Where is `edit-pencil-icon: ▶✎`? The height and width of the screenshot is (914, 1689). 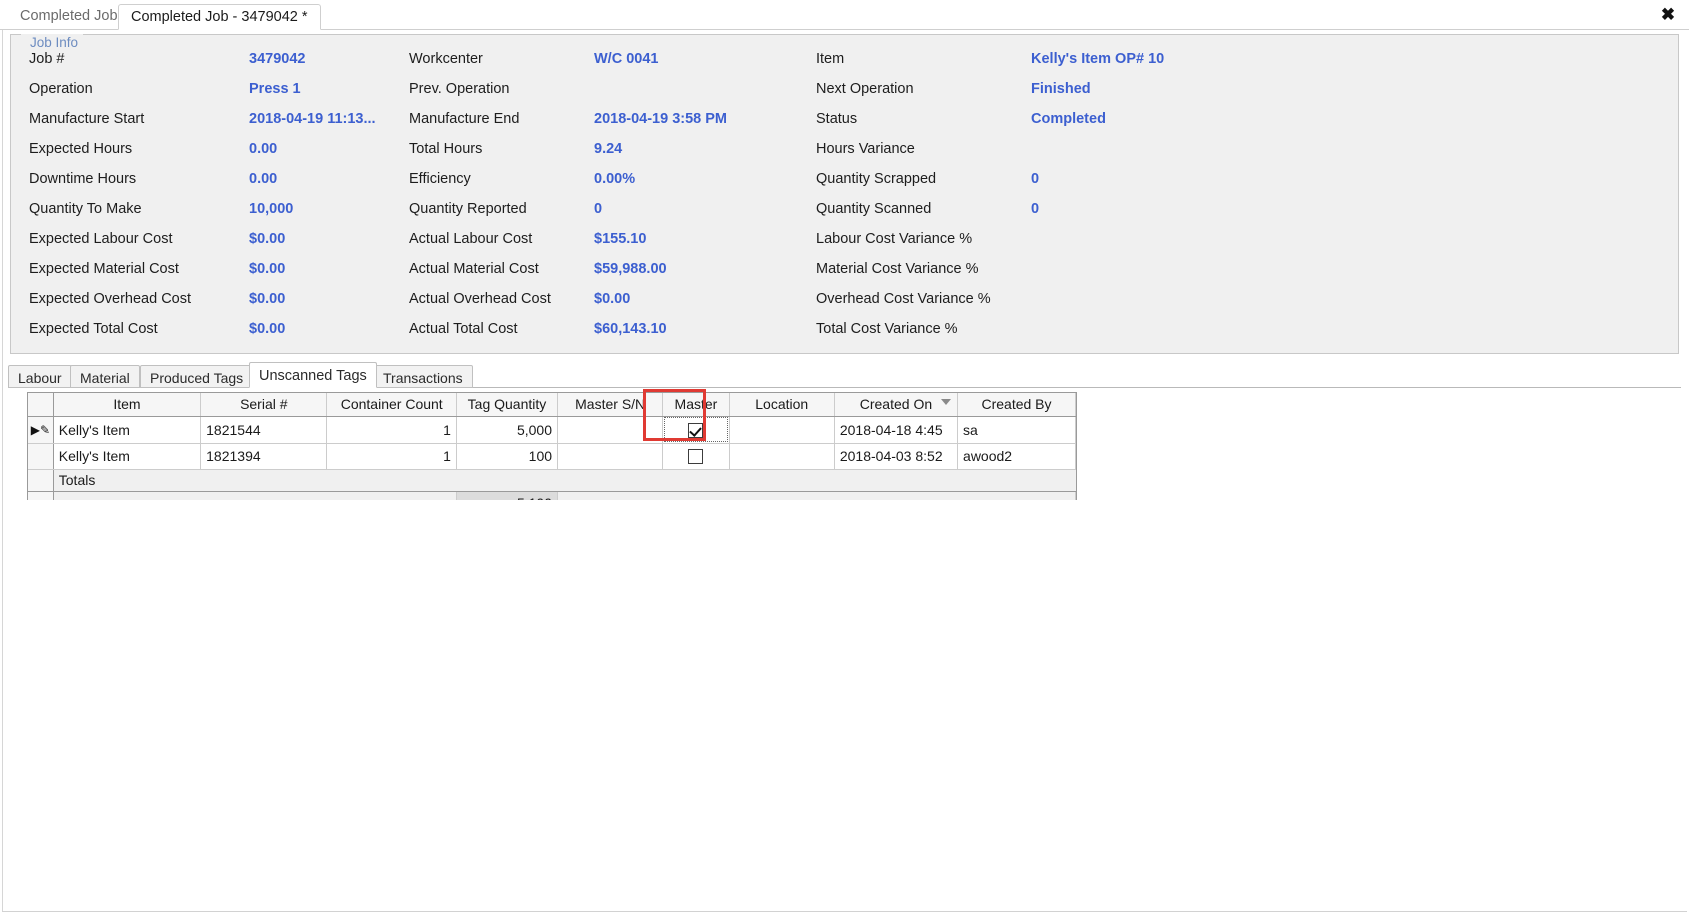
edit-pencil-icon: ▶✎ is located at coordinates (40, 429).